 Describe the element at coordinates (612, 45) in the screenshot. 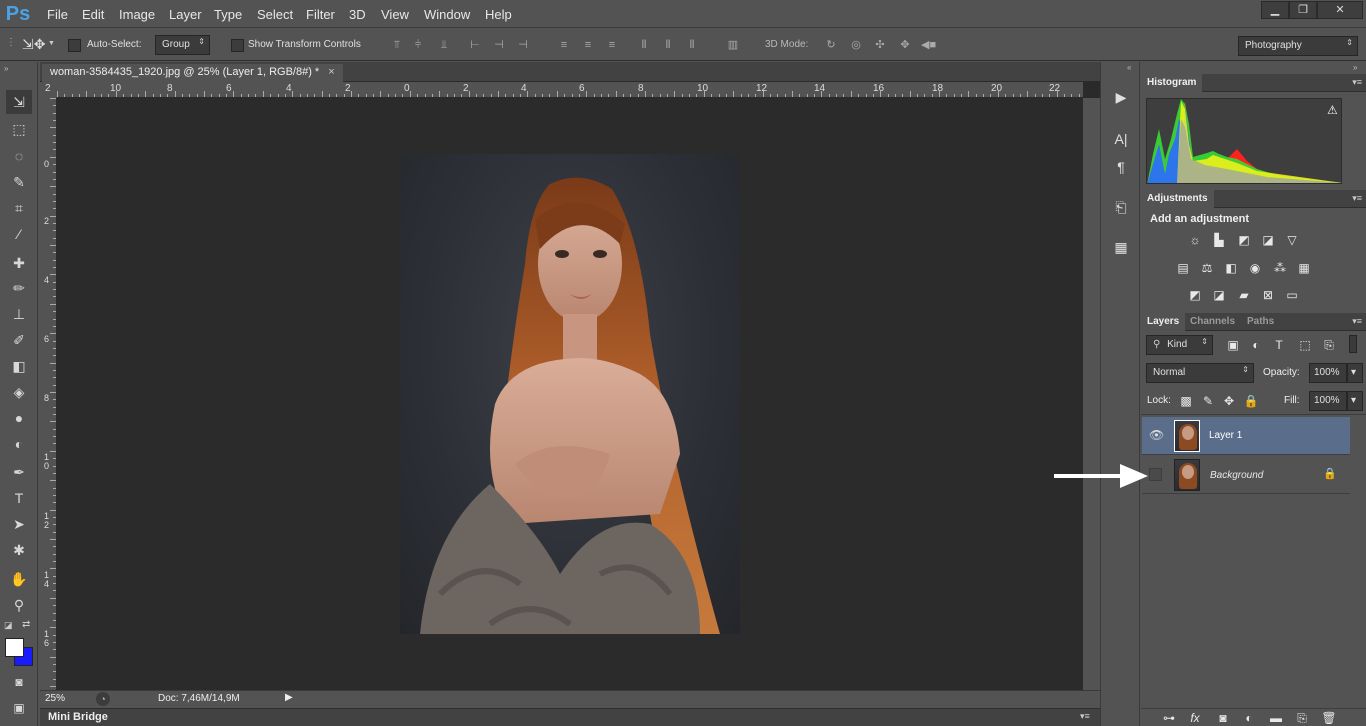

I see `distribute-bottom-icon: ≡` at that location.